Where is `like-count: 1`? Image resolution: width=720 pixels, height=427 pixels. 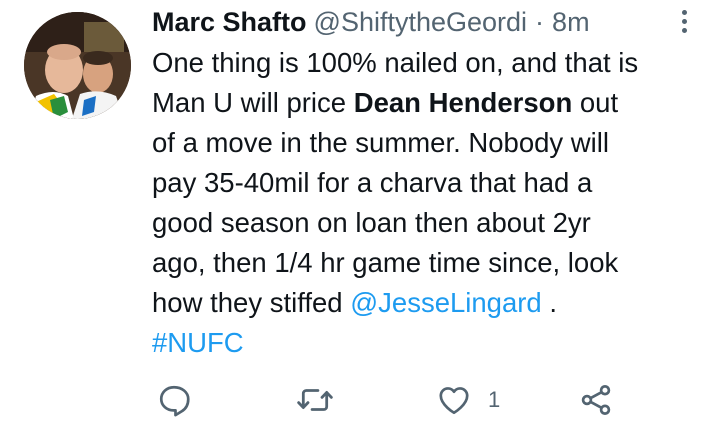 like-count: 1 is located at coordinates (494, 399).